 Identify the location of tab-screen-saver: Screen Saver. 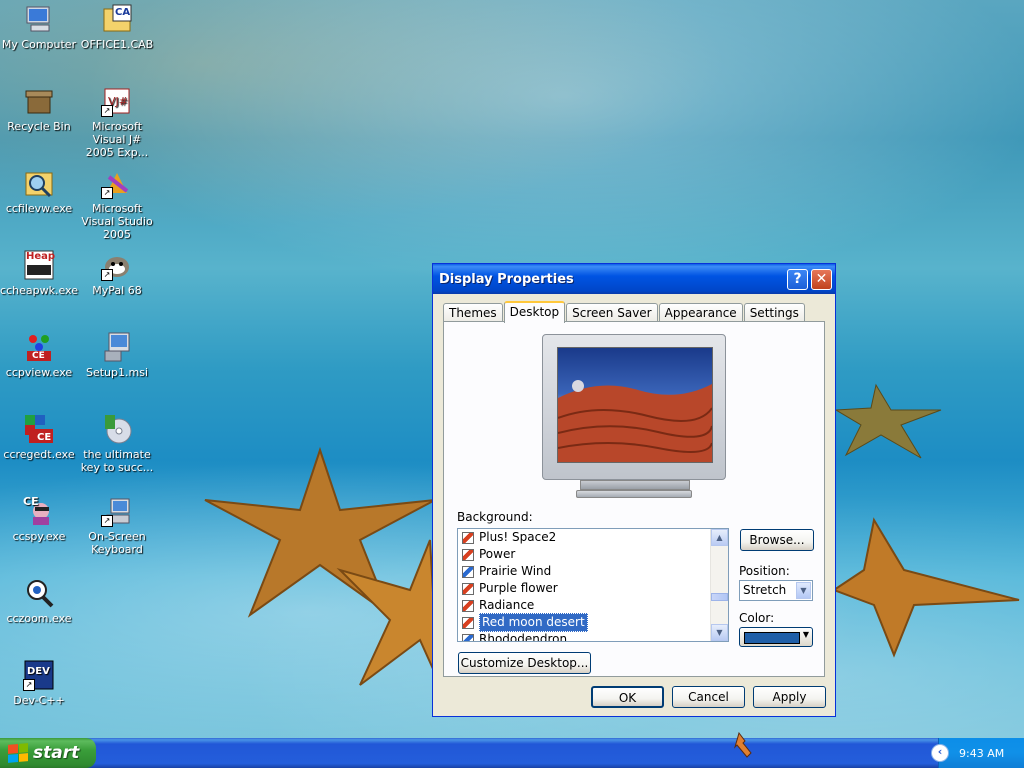
(612, 312).